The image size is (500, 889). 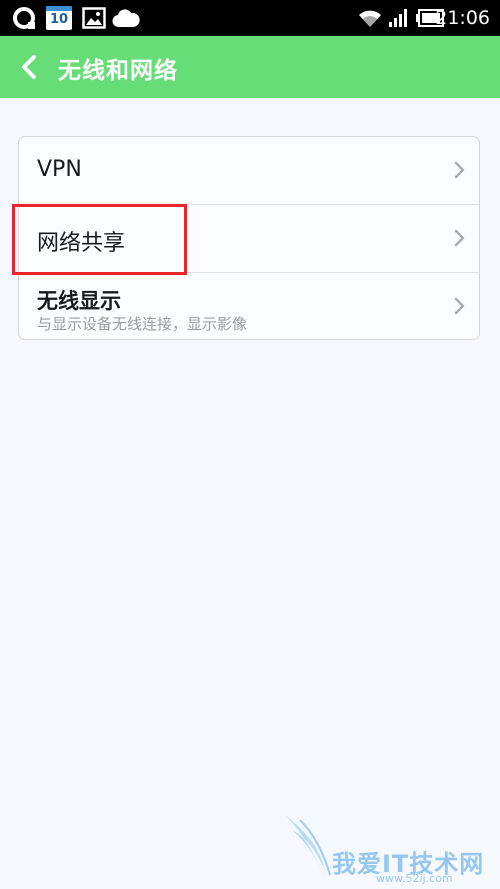 I want to click on watermark-url: www.52ij.com, so click(x=414, y=878).